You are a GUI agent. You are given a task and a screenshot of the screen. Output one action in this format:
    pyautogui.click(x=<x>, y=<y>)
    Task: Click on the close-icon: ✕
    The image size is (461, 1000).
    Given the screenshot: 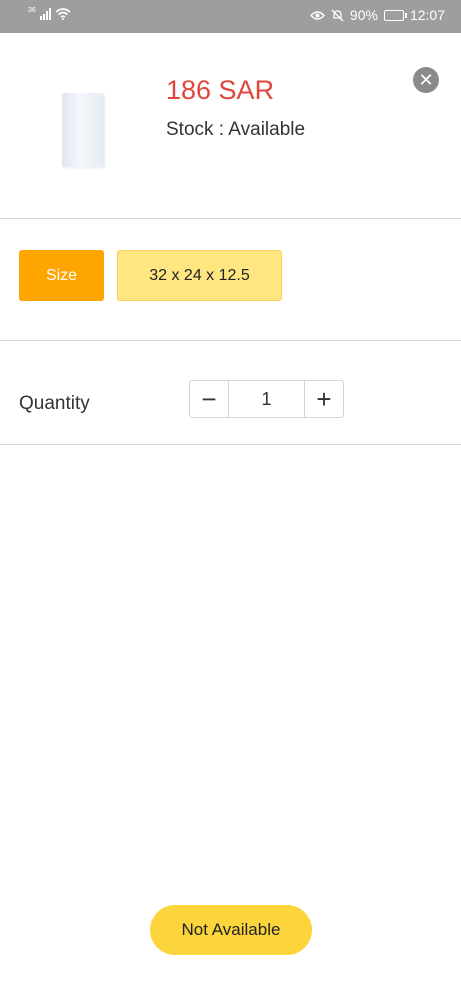 What is the action you would take?
    pyautogui.click(x=426, y=80)
    